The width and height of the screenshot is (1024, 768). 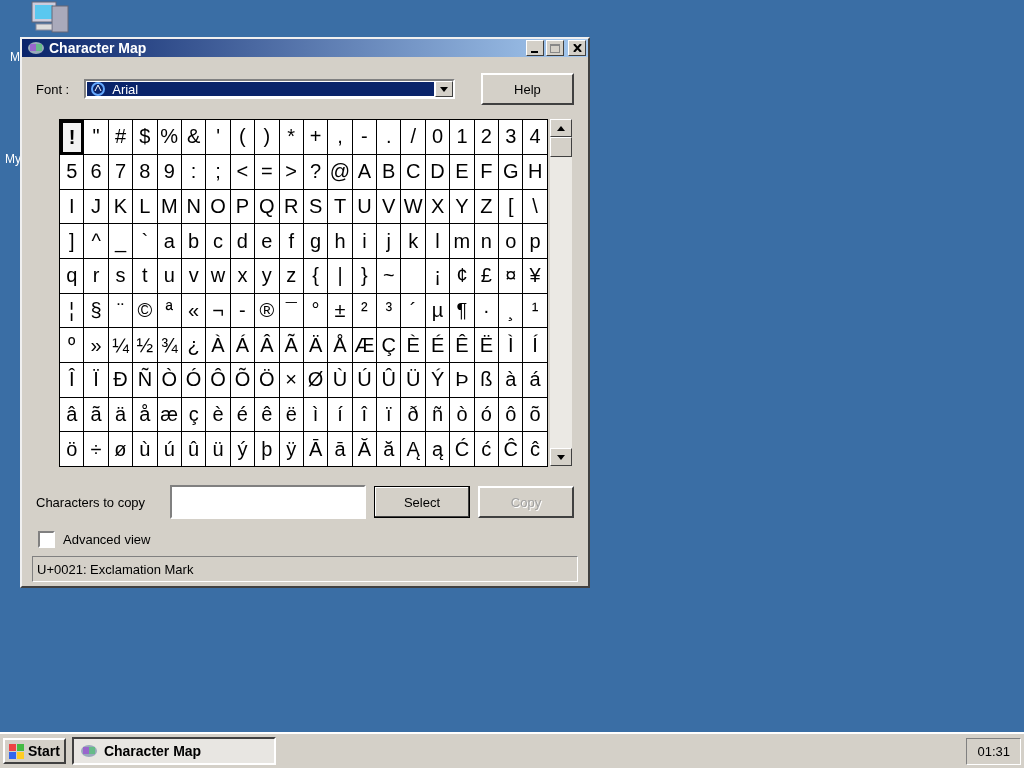 I want to click on character-cell: O, so click(x=218, y=207).